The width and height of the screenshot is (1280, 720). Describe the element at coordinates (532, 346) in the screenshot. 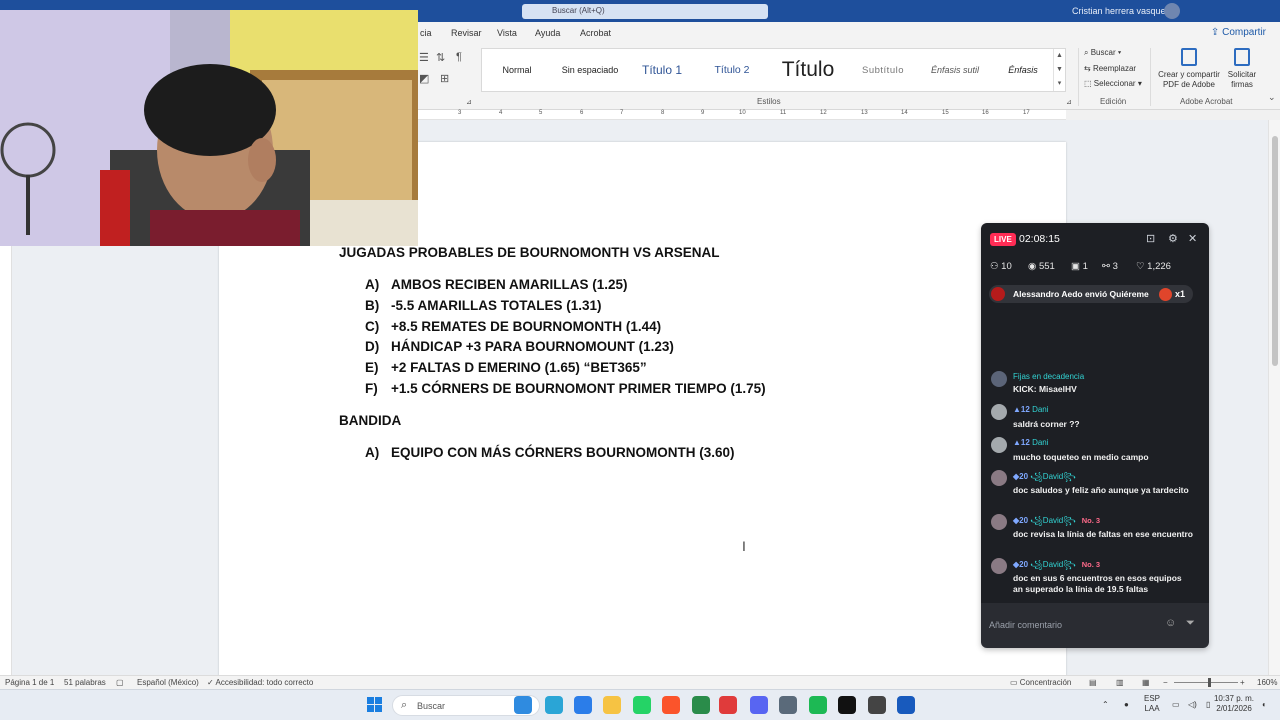

I see `list-item: HÁNDICAP +3 PARA BOURNOMOUNT (1.23)` at that location.